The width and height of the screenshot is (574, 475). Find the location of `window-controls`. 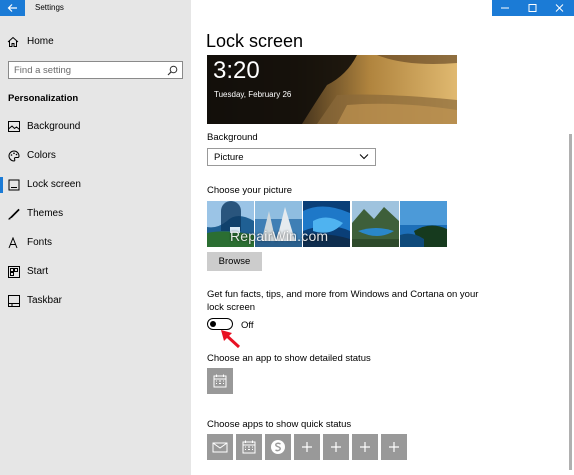

window-controls is located at coordinates (533, 8).